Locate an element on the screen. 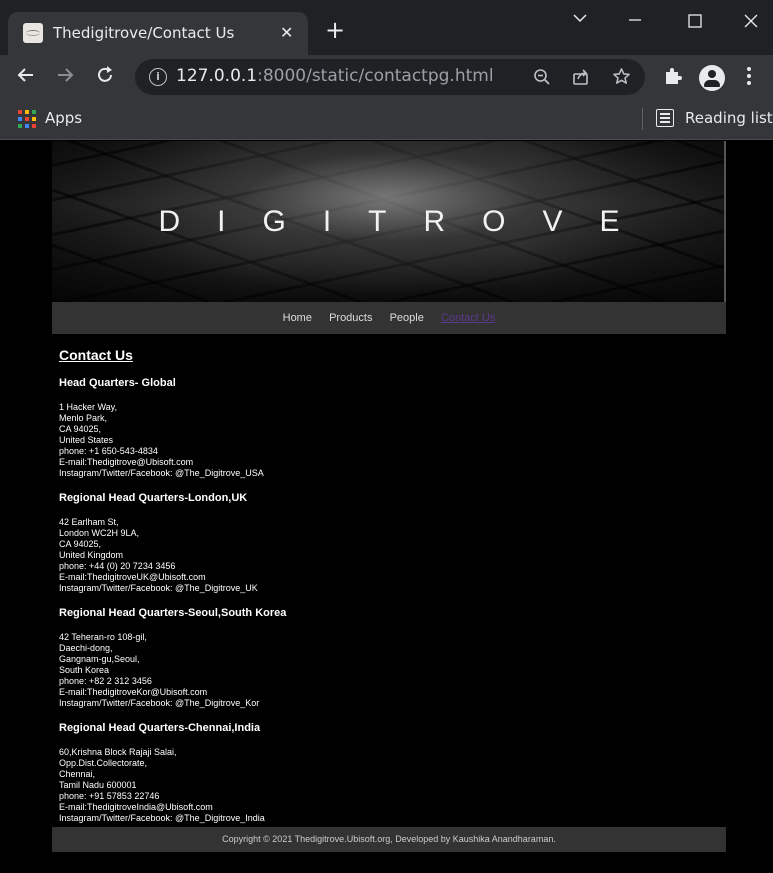 The image size is (773, 873). reload-icon is located at coordinates (105, 77).